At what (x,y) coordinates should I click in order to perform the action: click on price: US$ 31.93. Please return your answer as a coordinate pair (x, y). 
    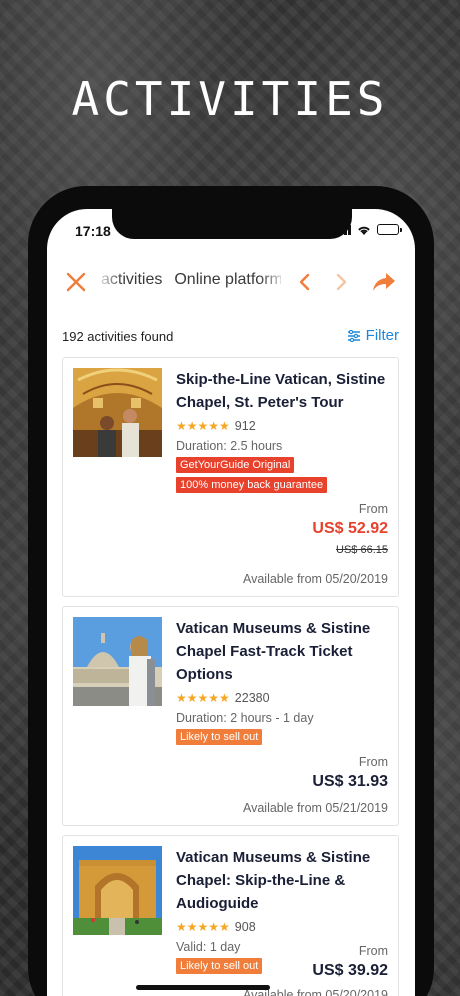
    Looking at the image, I should click on (350, 781).